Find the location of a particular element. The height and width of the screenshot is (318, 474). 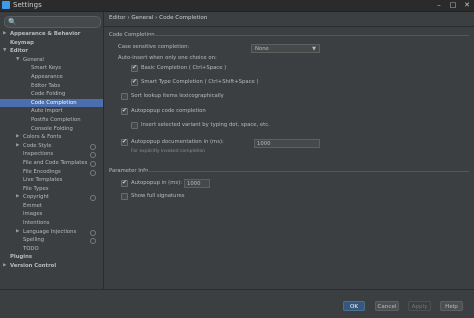

tree-item: ▶ Colors & Fonts is located at coordinates (51, 137).